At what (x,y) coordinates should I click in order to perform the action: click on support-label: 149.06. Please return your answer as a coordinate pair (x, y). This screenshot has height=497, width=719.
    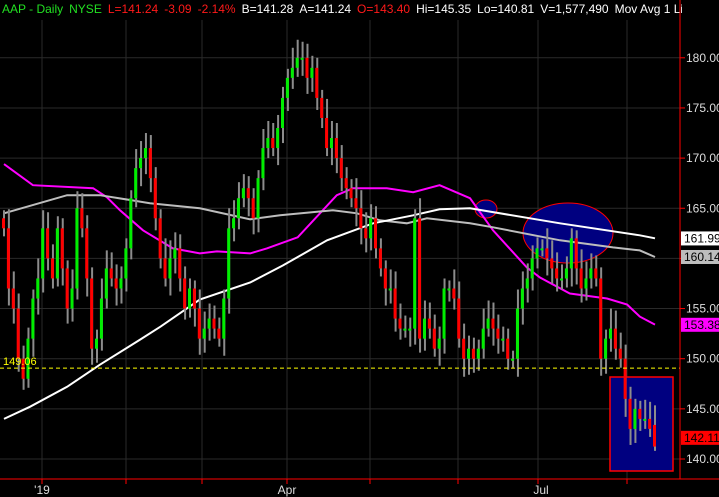
    Looking at the image, I should click on (20, 362).